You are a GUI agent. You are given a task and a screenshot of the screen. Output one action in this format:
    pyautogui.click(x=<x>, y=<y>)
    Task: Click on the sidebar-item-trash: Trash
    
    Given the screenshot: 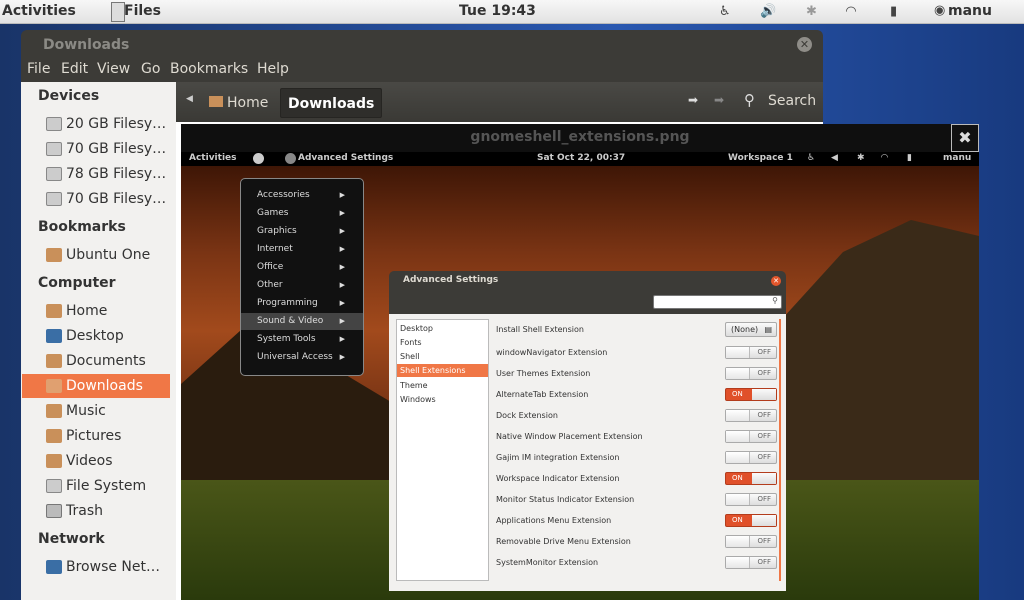 What is the action you would take?
    pyautogui.click(x=96, y=511)
    